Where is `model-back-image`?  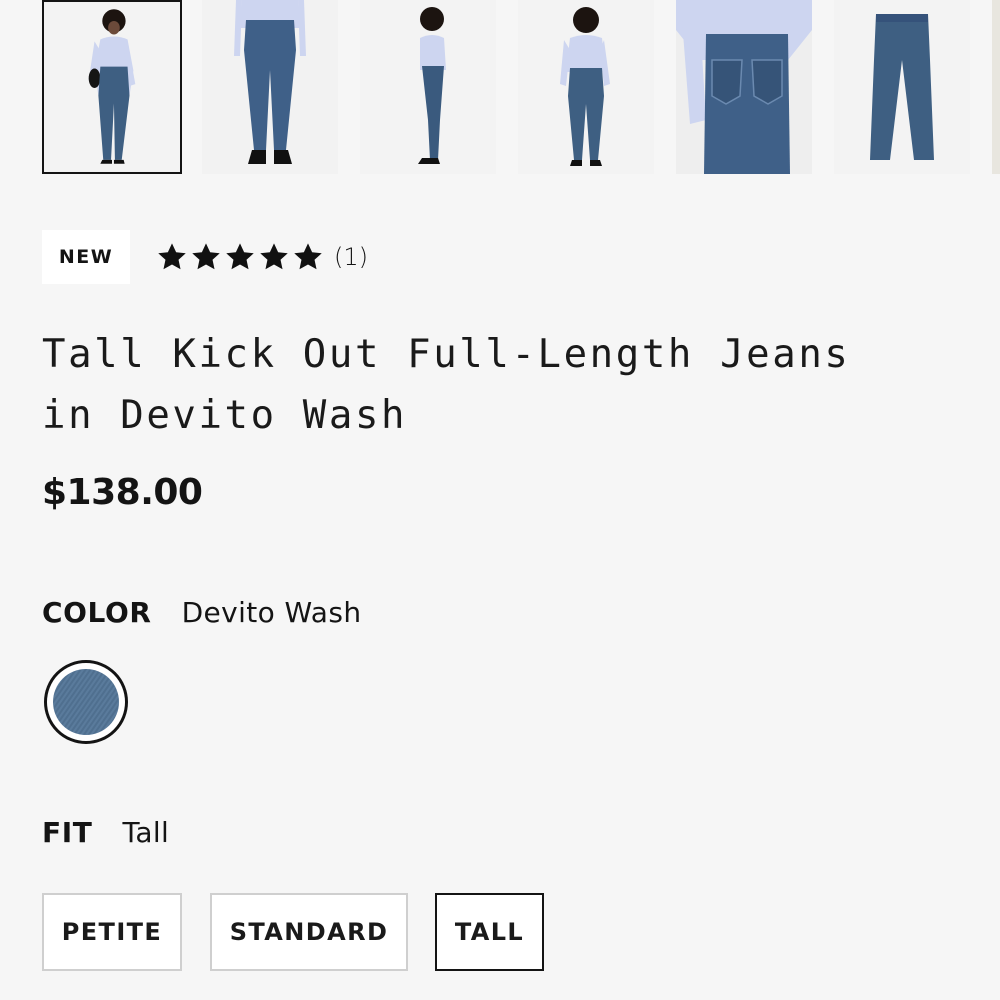 model-back-image is located at coordinates (586, 87).